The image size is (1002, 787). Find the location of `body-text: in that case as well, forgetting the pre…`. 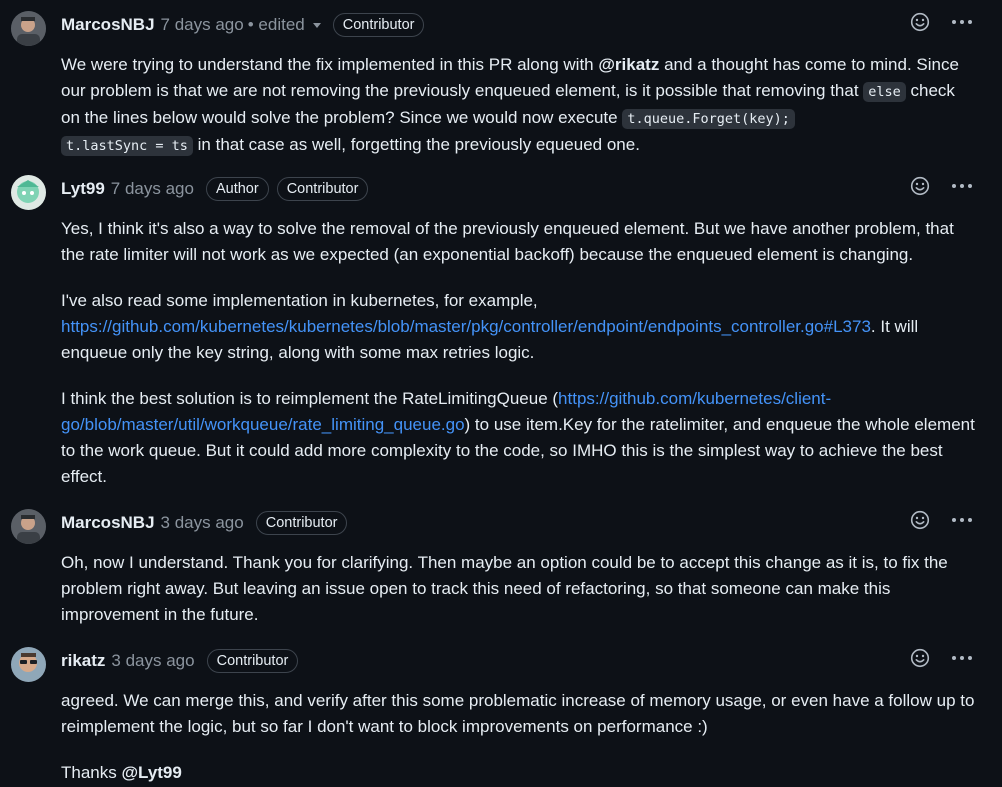

body-text: in that case as well, forgetting the pre… is located at coordinates (416, 144).